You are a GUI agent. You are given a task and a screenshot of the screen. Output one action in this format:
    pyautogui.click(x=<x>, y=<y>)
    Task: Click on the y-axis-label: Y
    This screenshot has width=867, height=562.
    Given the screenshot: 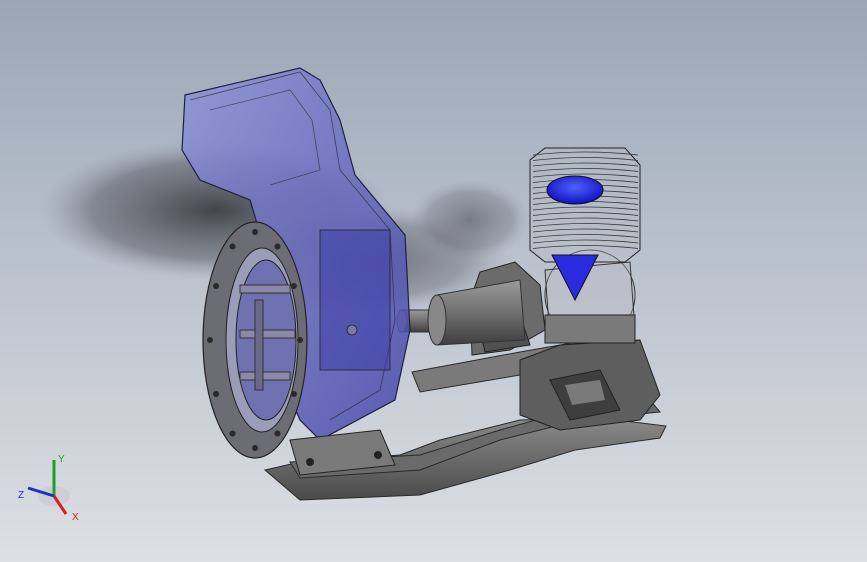 What is the action you would take?
    pyautogui.click(x=61, y=459)
    